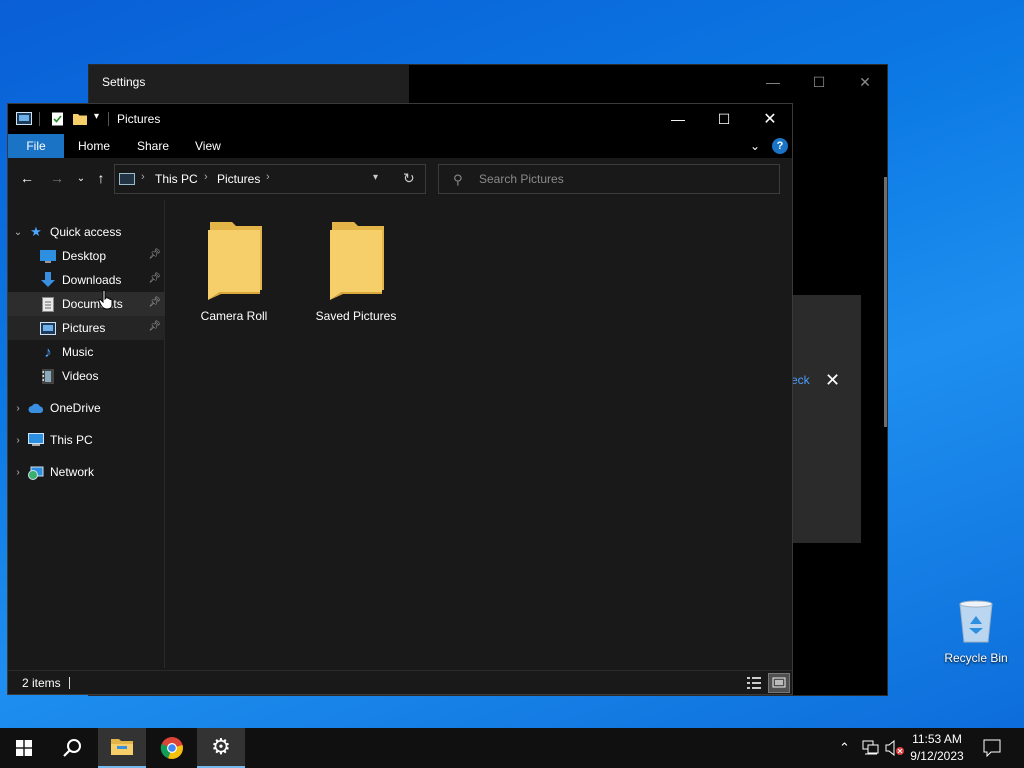 This screenshot has height=768, width=1024. Describe the element at coordinates (80, 376) in the screenshot. I see `sidebar-item-label: Videos` at that location.